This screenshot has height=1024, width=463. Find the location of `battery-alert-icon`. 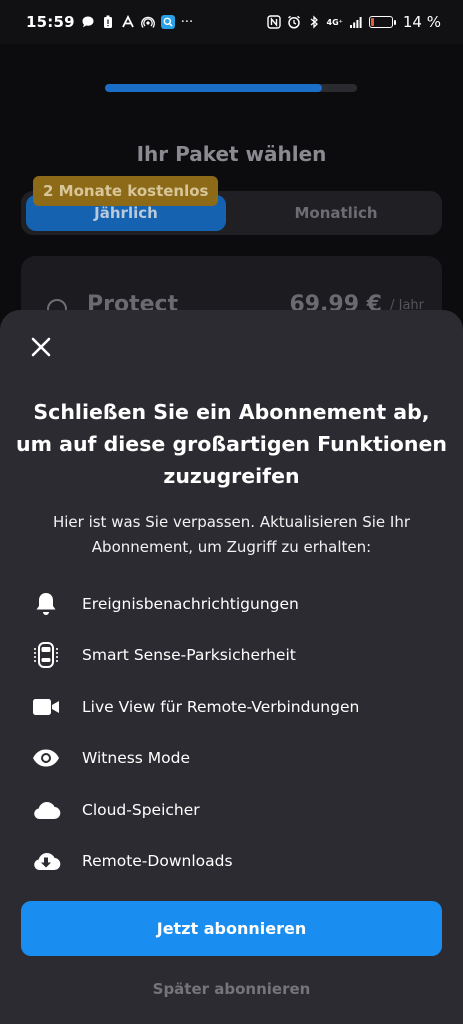

battery-alert-icon is located at coordinates (108, 22).